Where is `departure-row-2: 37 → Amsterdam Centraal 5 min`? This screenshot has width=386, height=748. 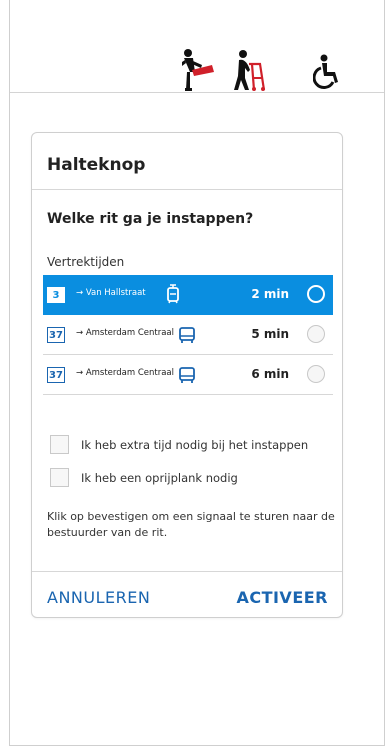 departure-row-2: 37 → Amsterdam Centraal 5 min is located at coordinates (188, 335).